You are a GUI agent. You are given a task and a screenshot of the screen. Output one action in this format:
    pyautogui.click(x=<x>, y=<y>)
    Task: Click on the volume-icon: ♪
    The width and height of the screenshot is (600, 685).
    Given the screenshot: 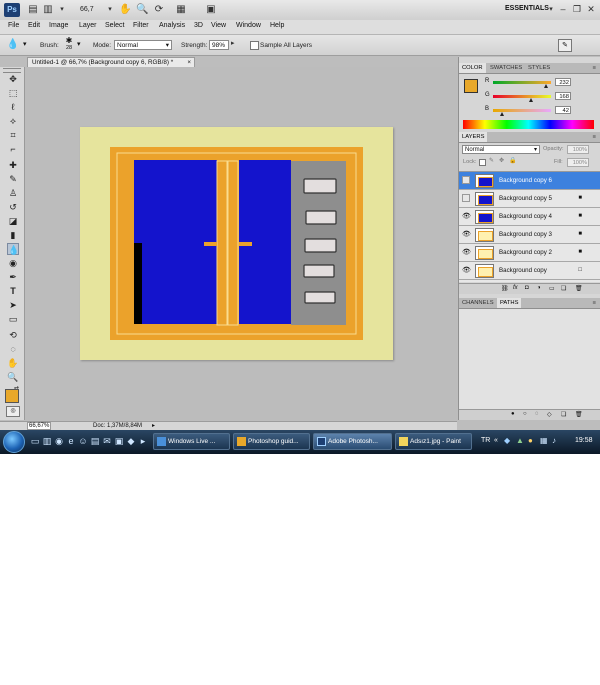 What is the action you would take?
    pyautogui.click(x=554, y=440)
    